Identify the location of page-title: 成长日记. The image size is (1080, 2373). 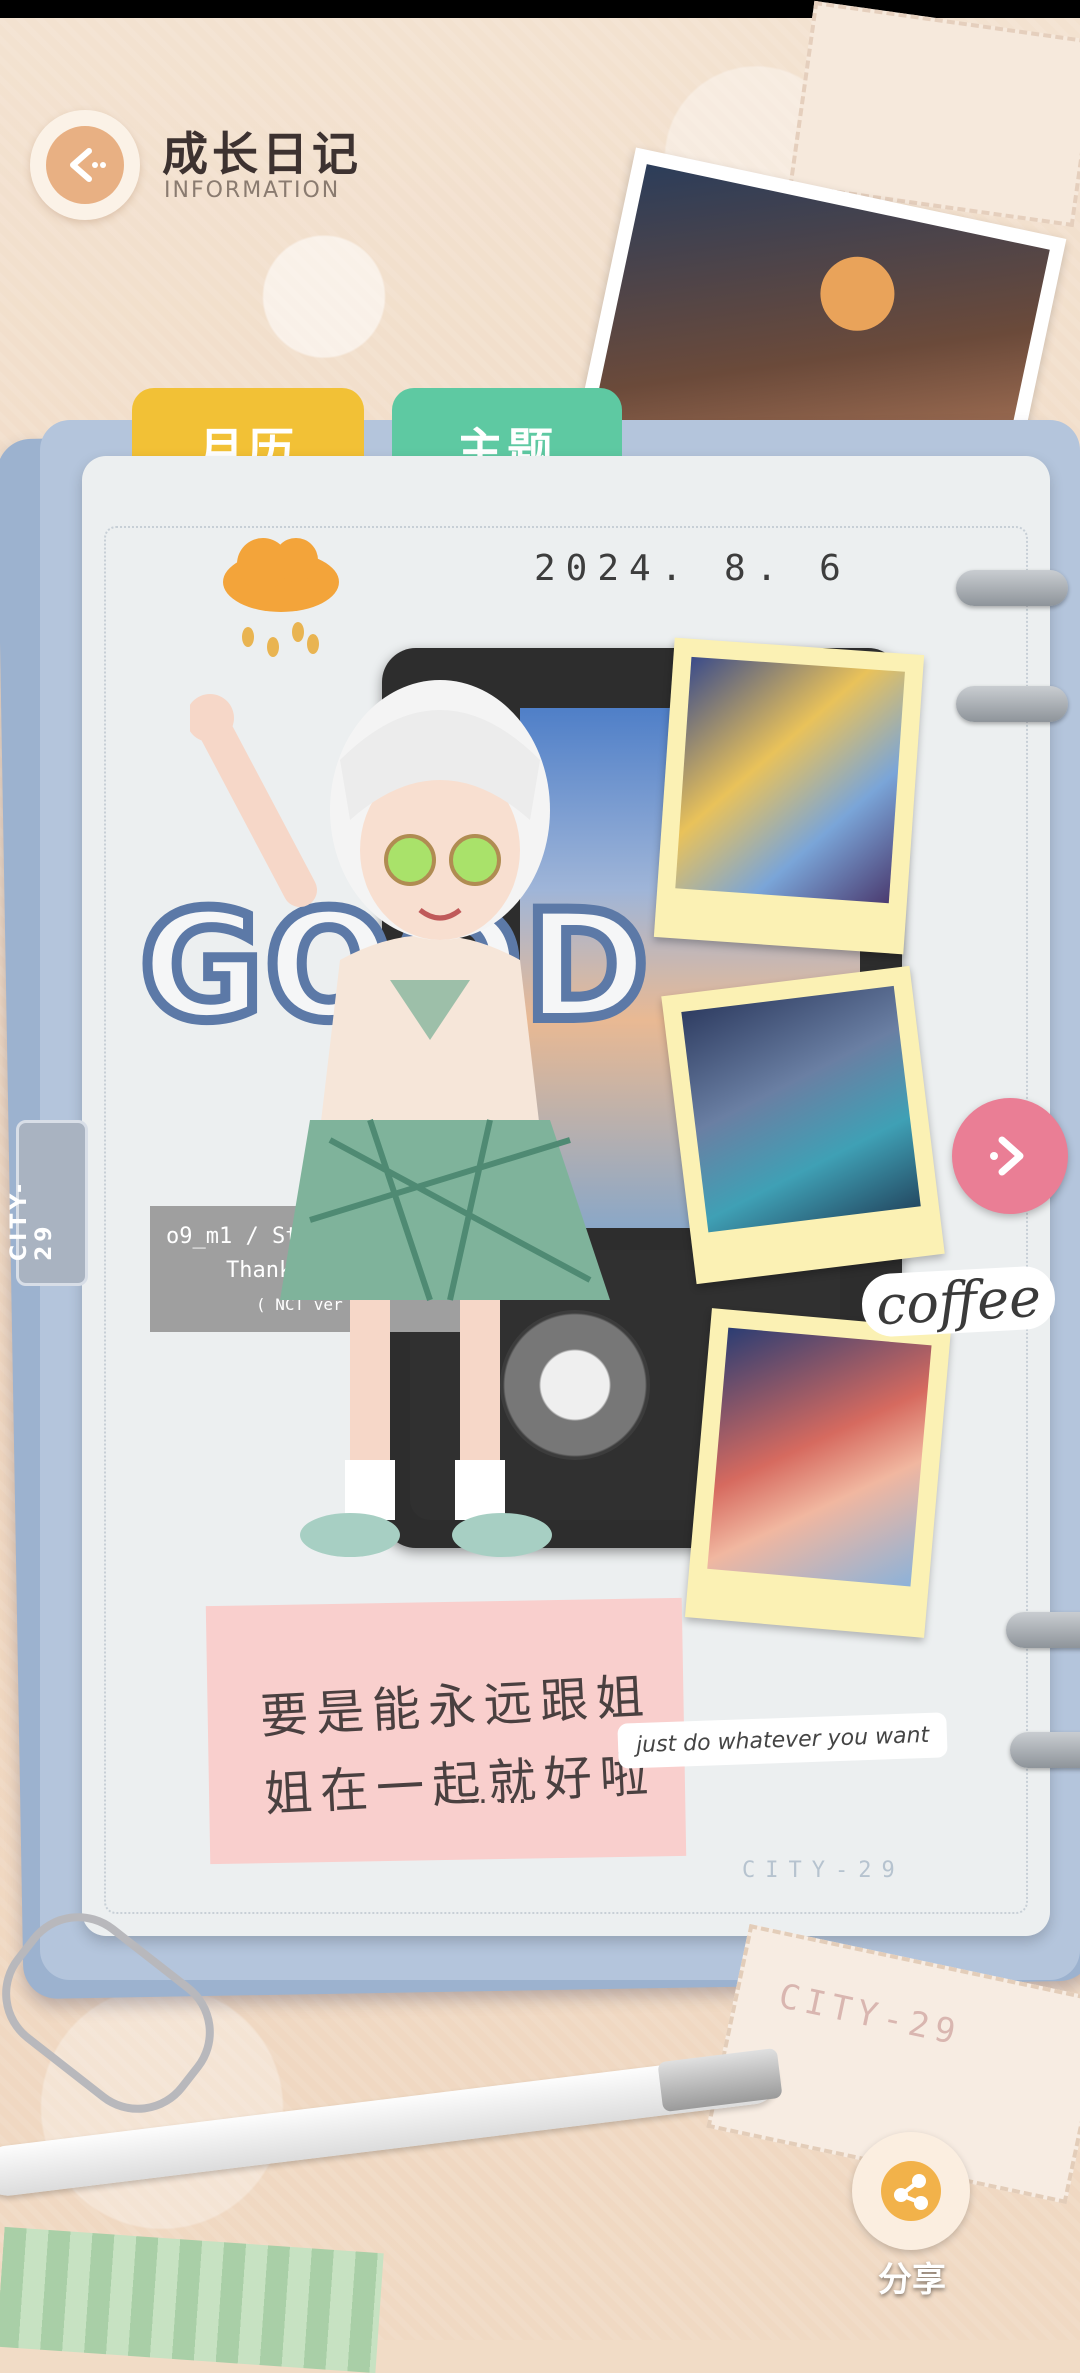
(262, 154).